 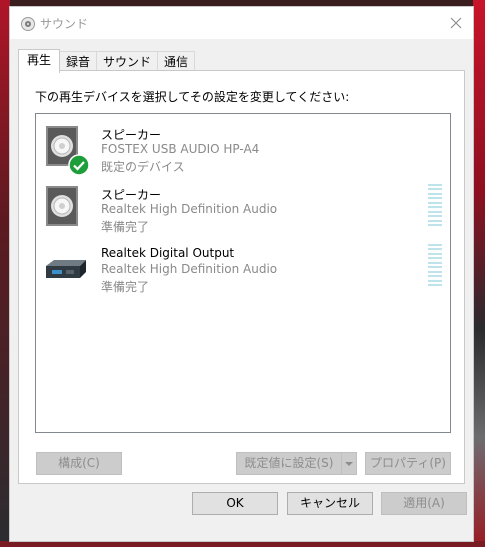 I want to click on properties-button: プロパティ(P), so click(x=408, y=463).